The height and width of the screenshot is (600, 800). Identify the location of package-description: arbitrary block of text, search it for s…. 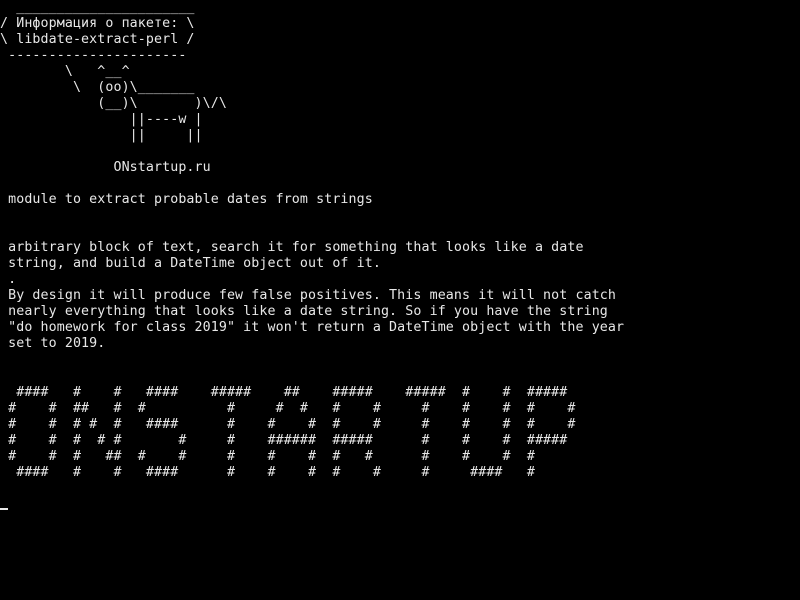
(316, 295).